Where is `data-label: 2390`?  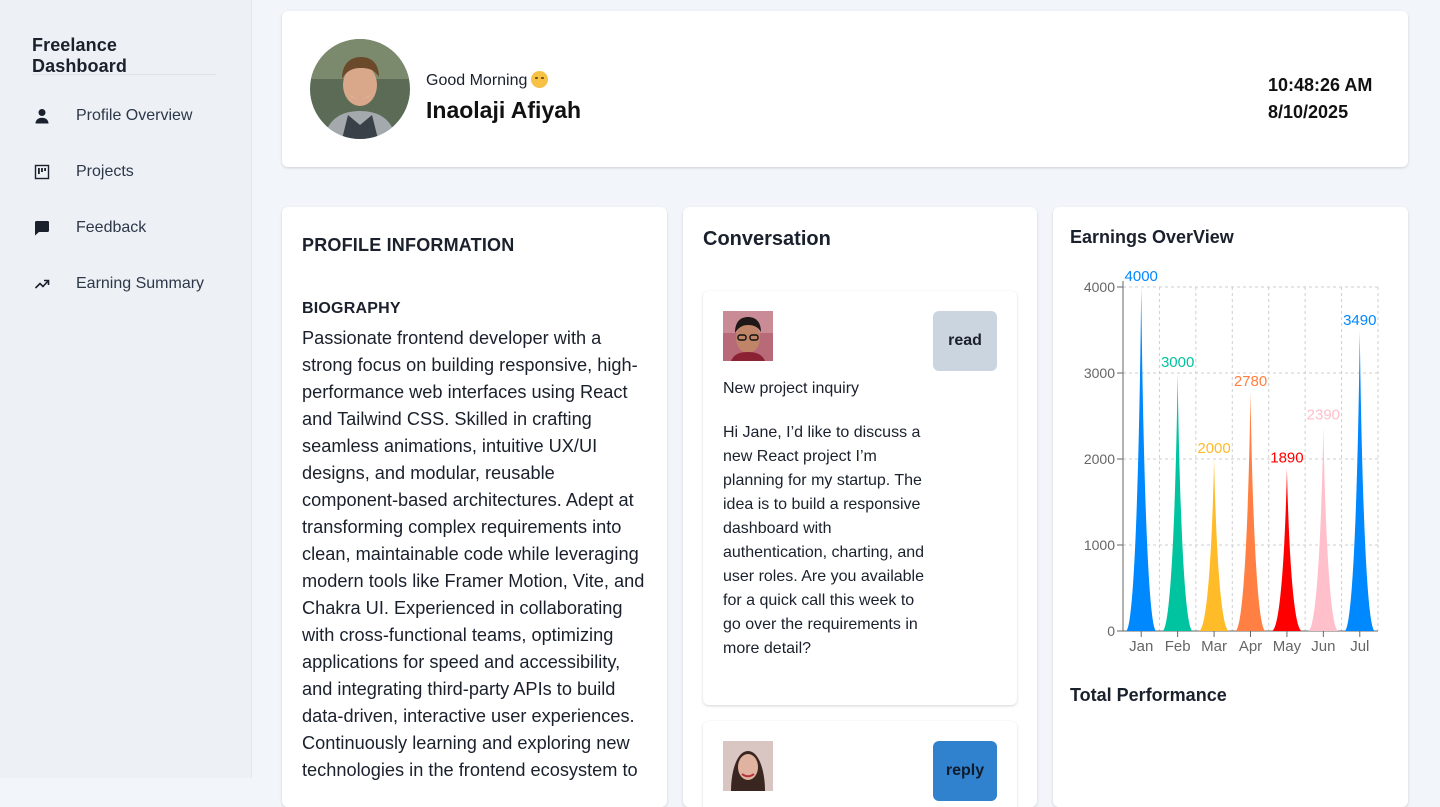 data-label: 2390 is located at coordinates (1323, 414).